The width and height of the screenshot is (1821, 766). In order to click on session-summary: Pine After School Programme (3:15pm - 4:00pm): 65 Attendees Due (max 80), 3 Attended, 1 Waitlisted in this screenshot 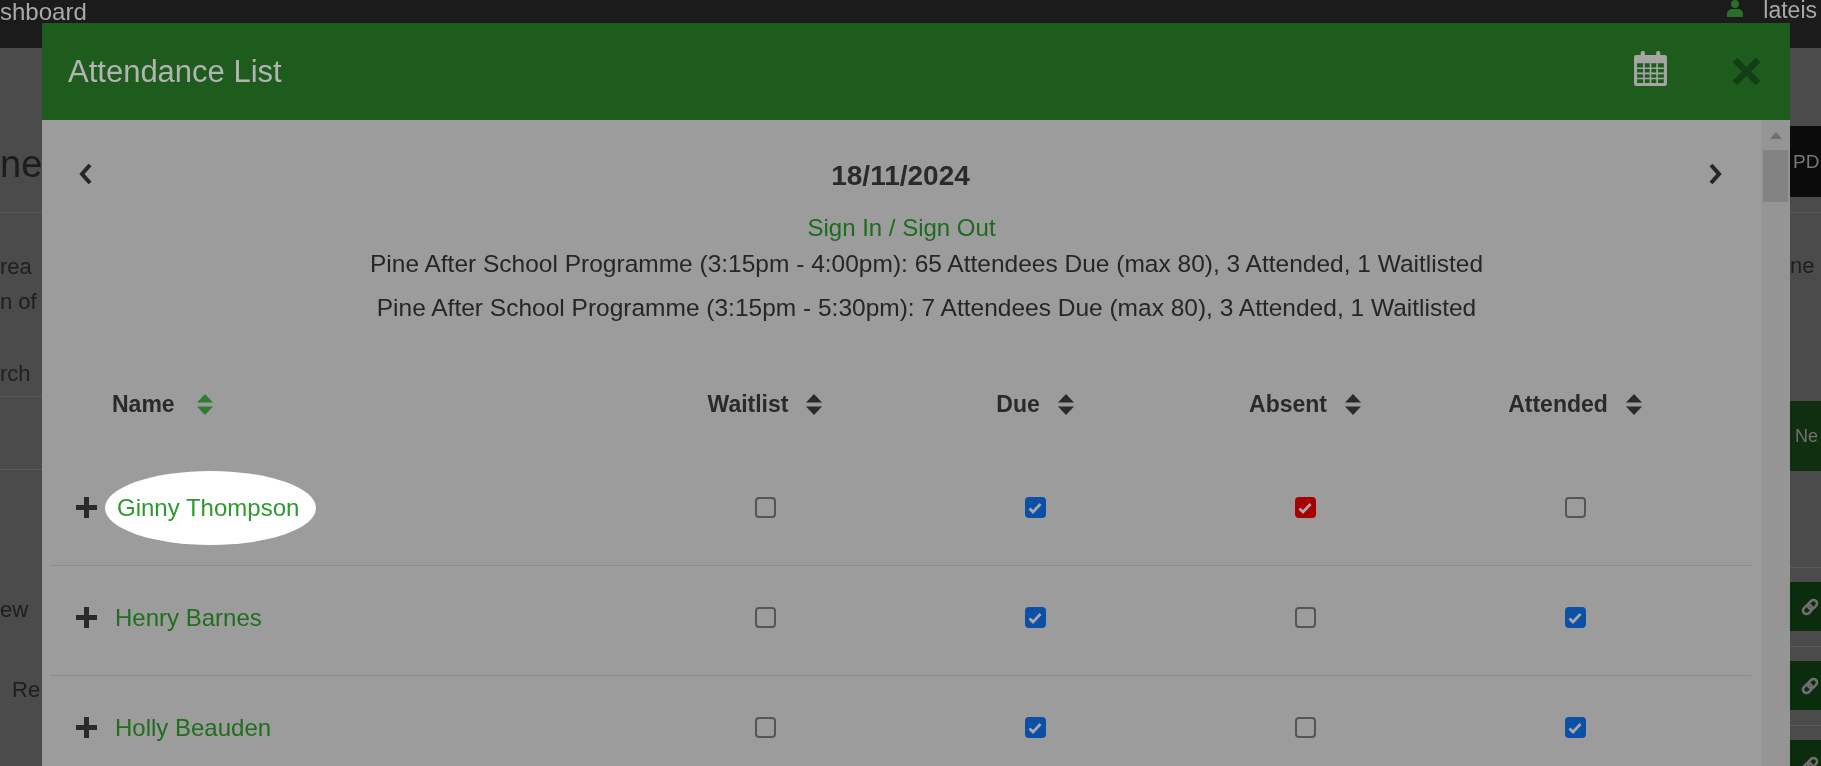, I will do `click(926, 263)`.